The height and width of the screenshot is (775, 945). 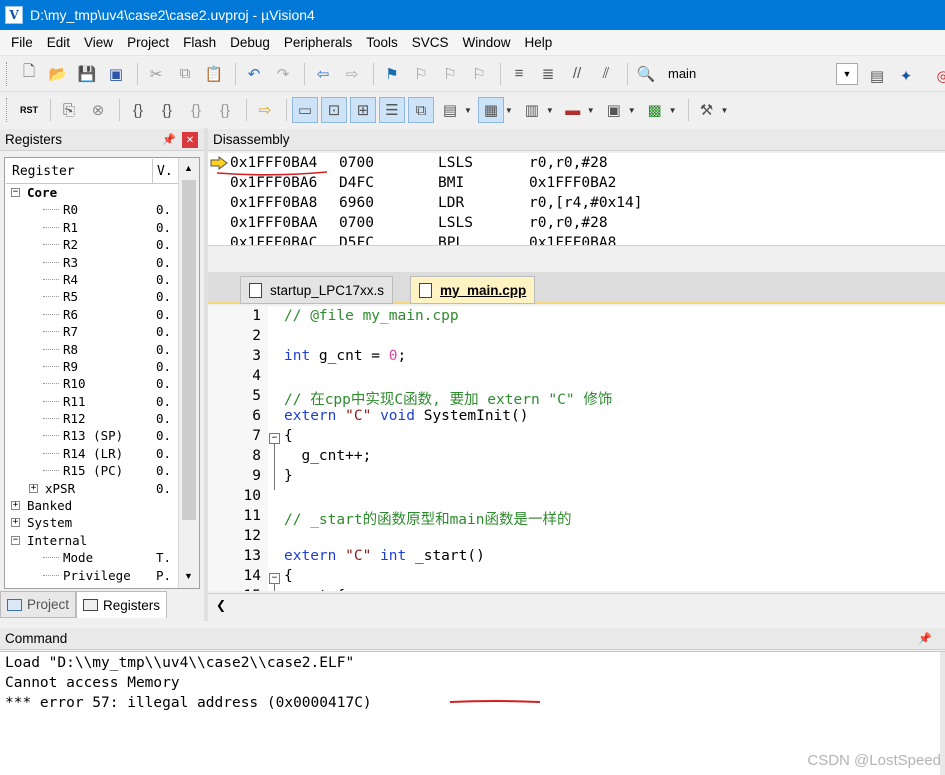 What do you see at coordinates (532, 110) in the screenshot?
I see `serial-window-icon: ▥` at bounding box center [532, 110].